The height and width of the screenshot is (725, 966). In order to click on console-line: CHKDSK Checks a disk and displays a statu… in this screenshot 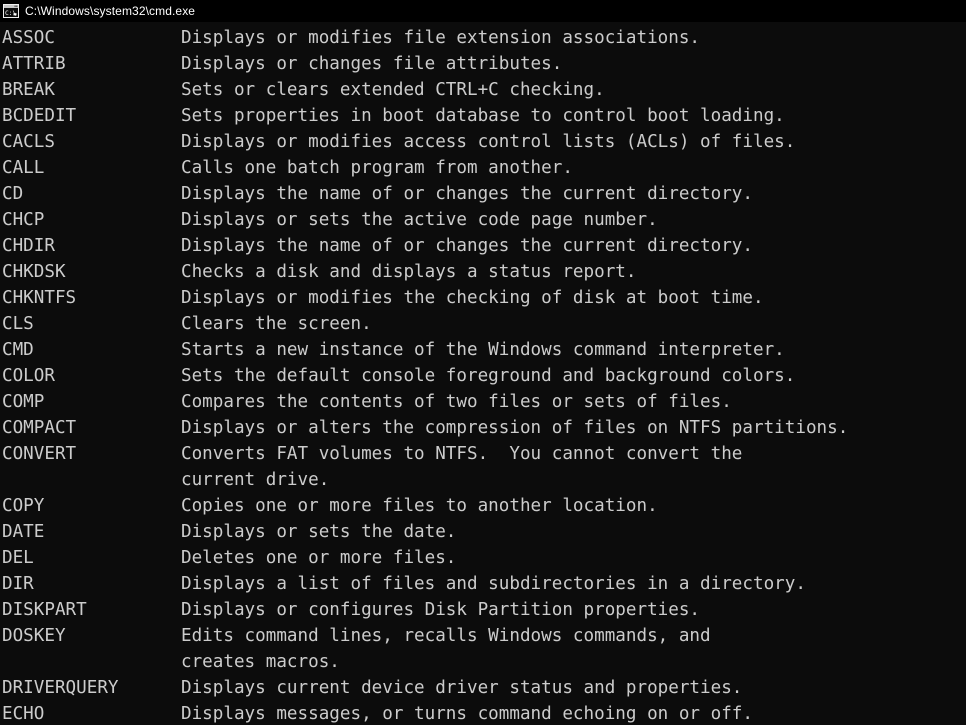, I will do `click(484, 272)`.